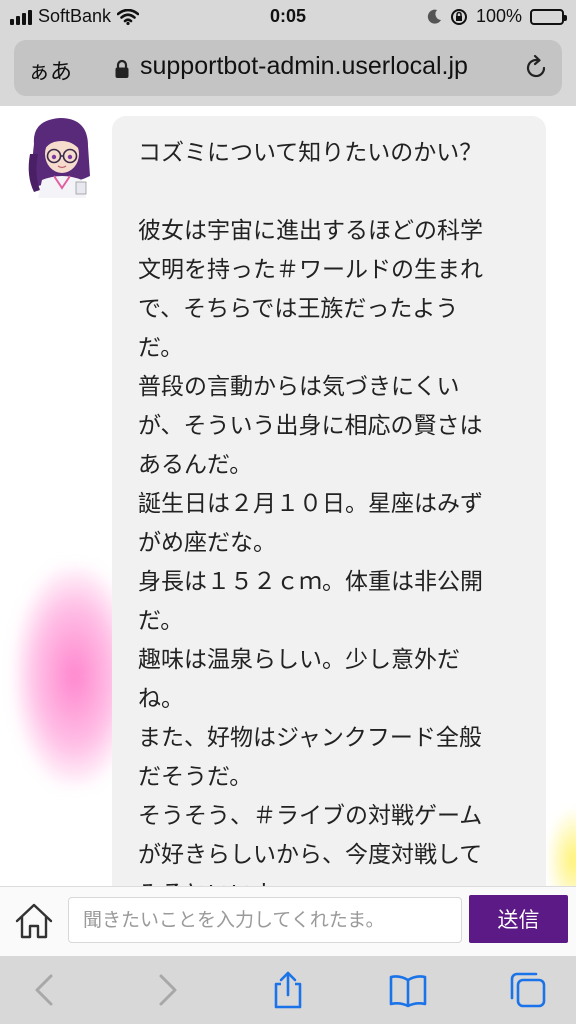  Describe the element at coordinates (310, 855) in the screenshot. I see `message-line: が好きらしいから、今度対戦して` at that location.